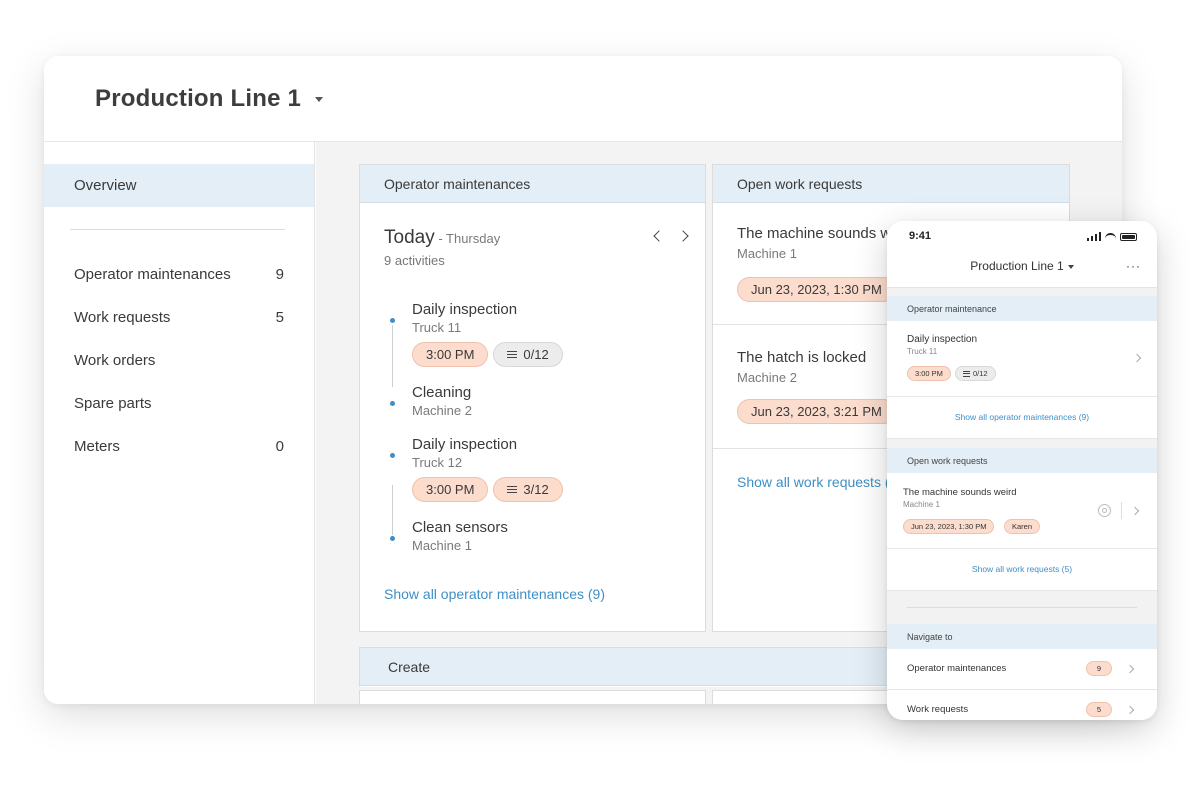 This screenshot has width=1200, height=786. Describe the element at coordinates (1133, 266) in the screenshot. I see `more-button: ···` at that location.